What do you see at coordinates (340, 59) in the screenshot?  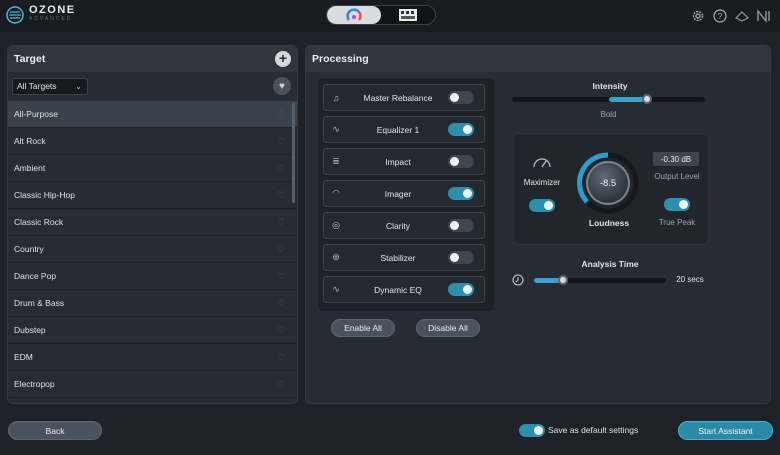 I see `processing-title: Processing` at bounding box center [340, 59].